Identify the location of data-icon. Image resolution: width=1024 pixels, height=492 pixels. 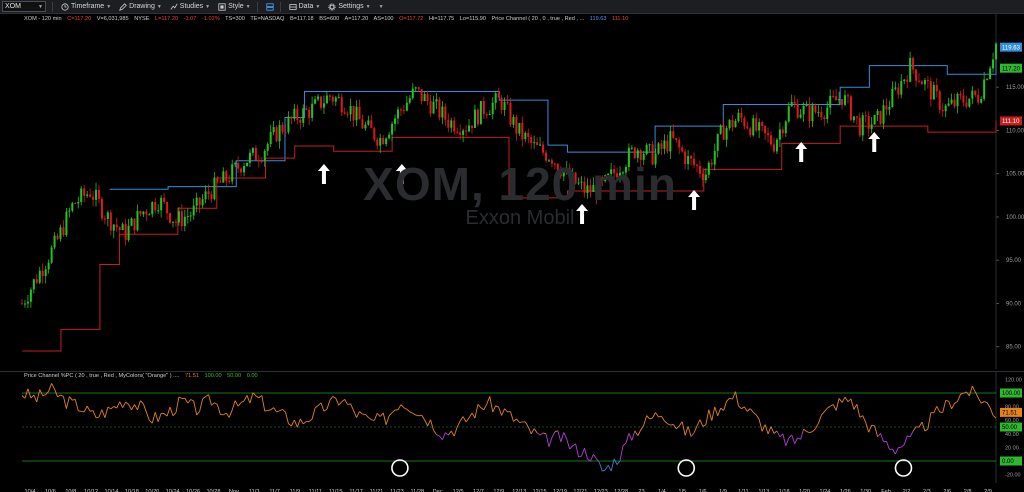
(293, 6).